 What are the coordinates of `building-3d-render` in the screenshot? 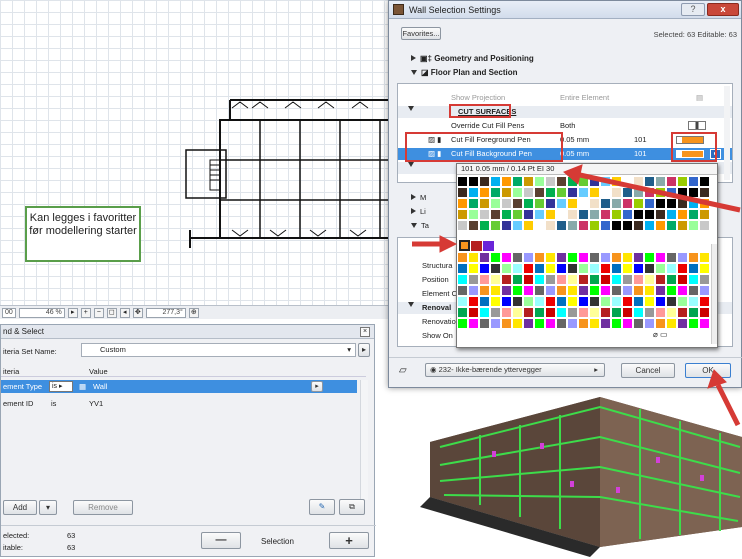 It's located at (581, 467).